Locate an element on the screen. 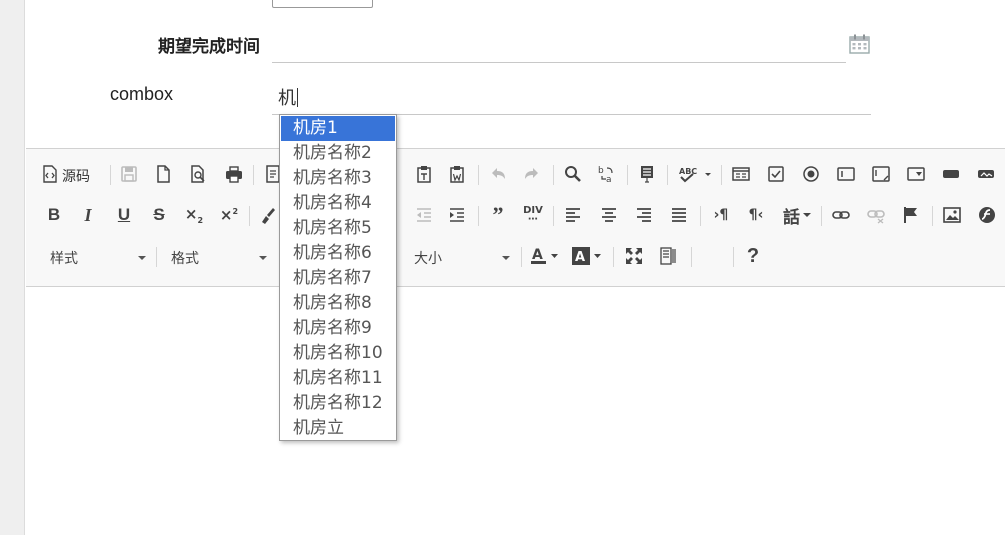  link-icon is located at coordinates (841, 215).